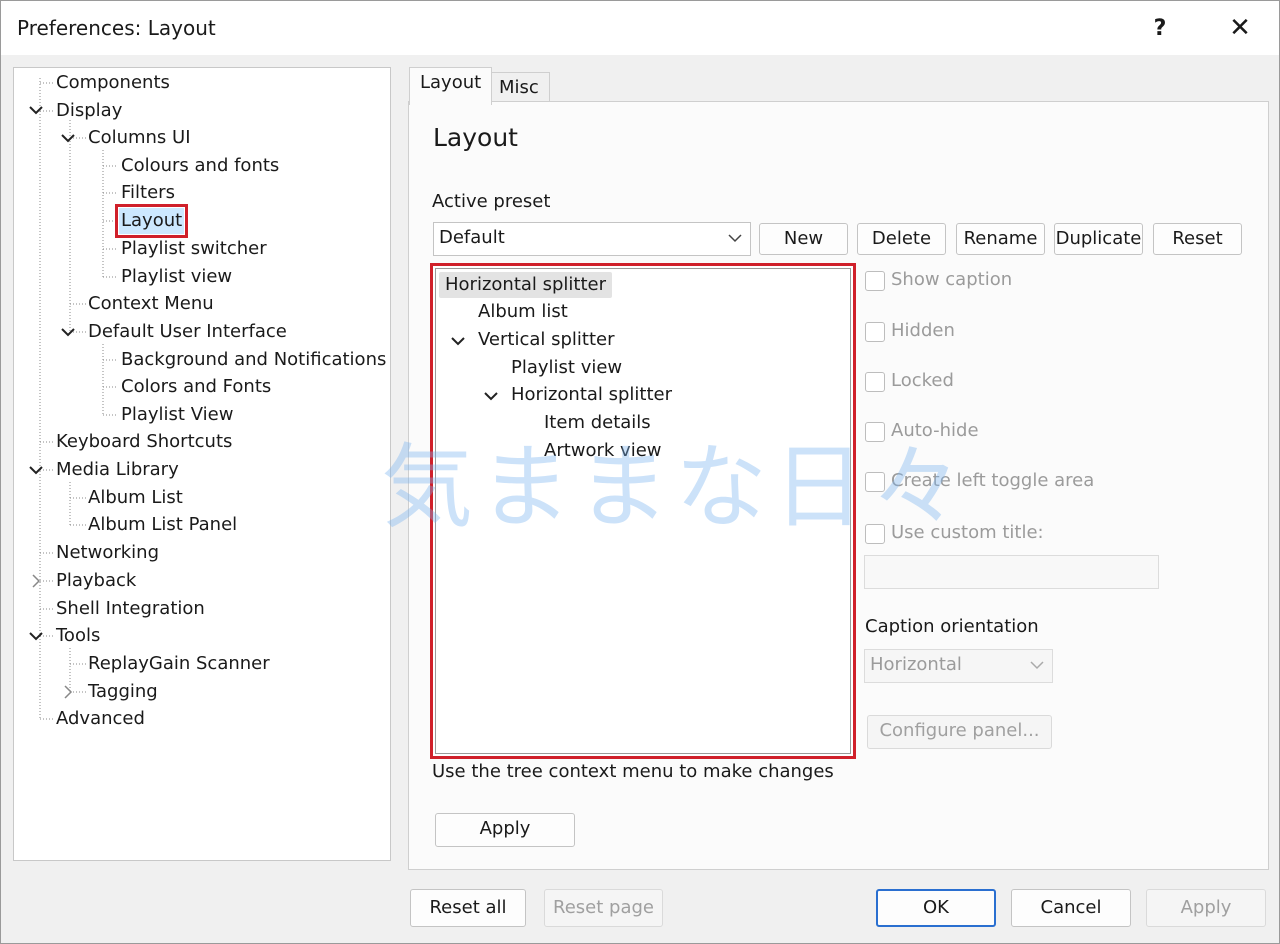  I want to click on tab-layout: Layout, so click(451, 86).